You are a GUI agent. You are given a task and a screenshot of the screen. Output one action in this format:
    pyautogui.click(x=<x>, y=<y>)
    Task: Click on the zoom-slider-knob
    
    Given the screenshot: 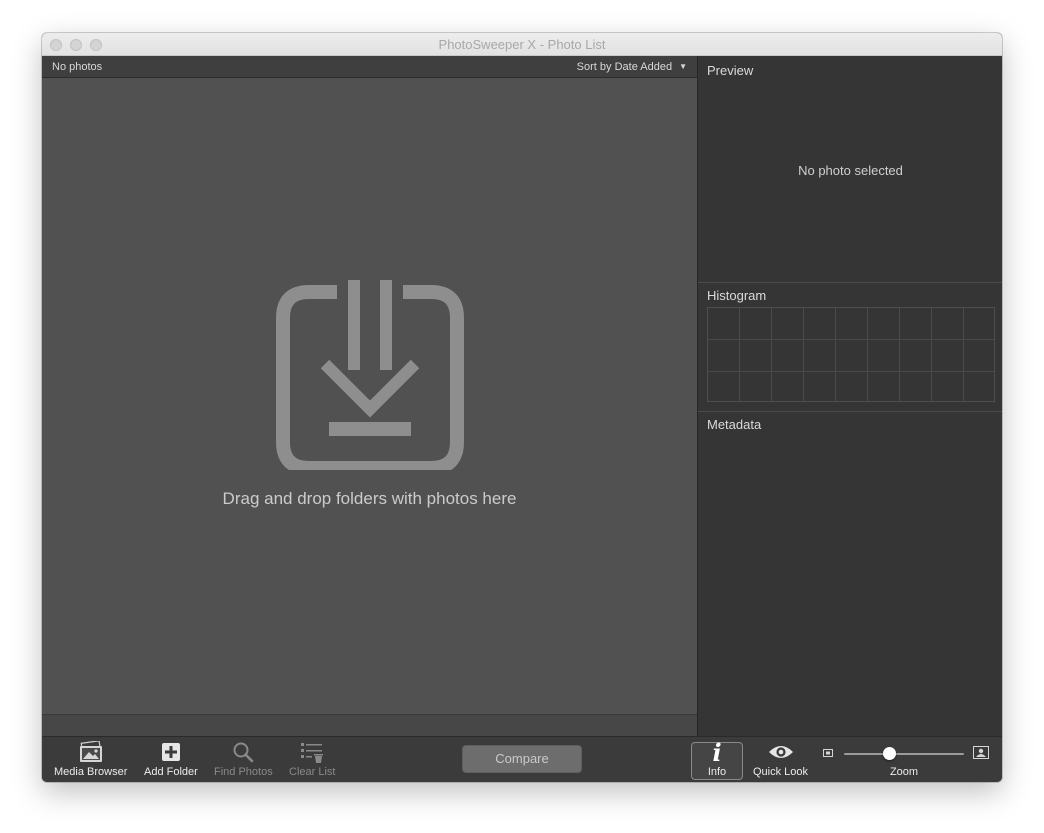 What is the action you would take?
    pyautogui.click(x=890, y=753)
    